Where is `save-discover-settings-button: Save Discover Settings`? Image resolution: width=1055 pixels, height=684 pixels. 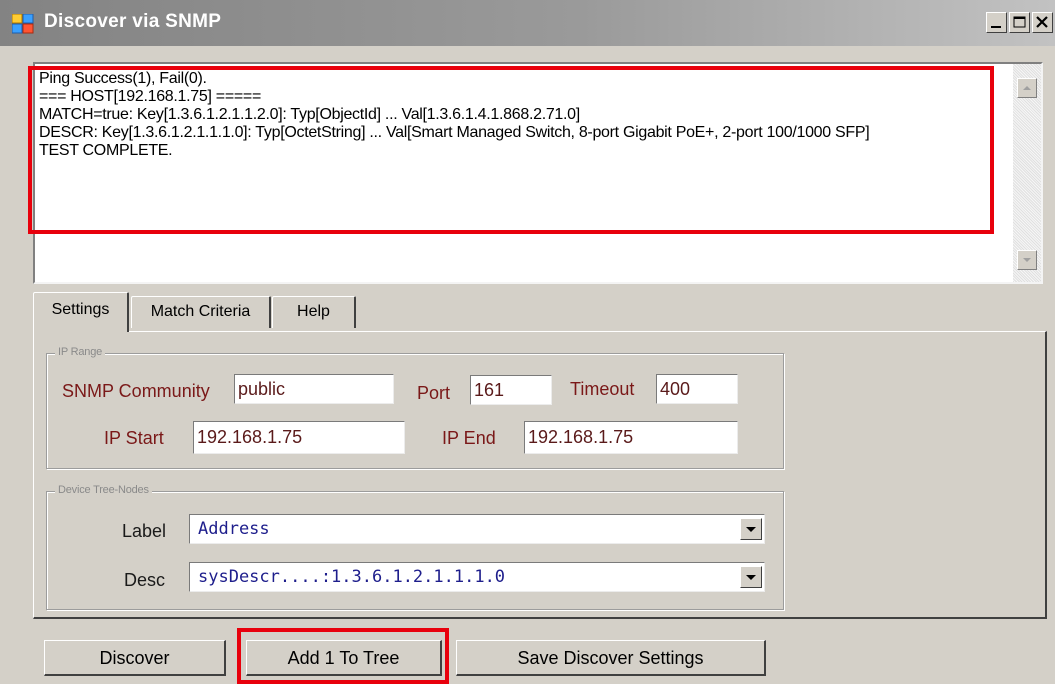
save-discover-settings-button: Save Discover Settings is located at coordinates (611, 658).